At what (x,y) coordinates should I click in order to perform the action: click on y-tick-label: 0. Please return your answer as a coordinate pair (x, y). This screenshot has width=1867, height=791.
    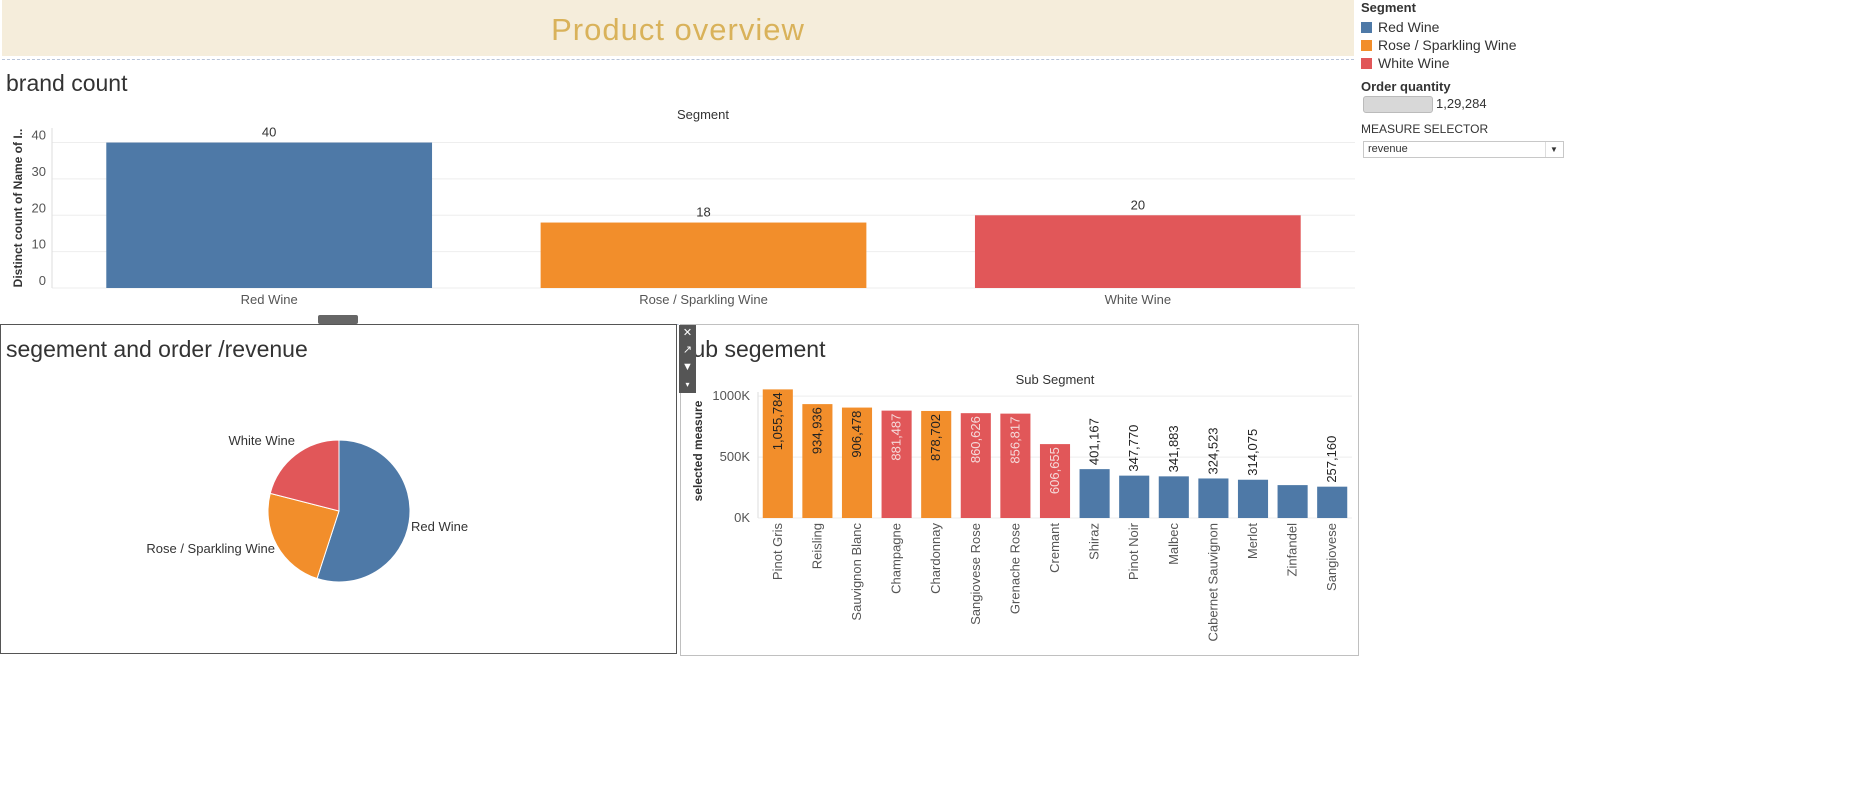
    Looking at the image, I should click on (42, 280).